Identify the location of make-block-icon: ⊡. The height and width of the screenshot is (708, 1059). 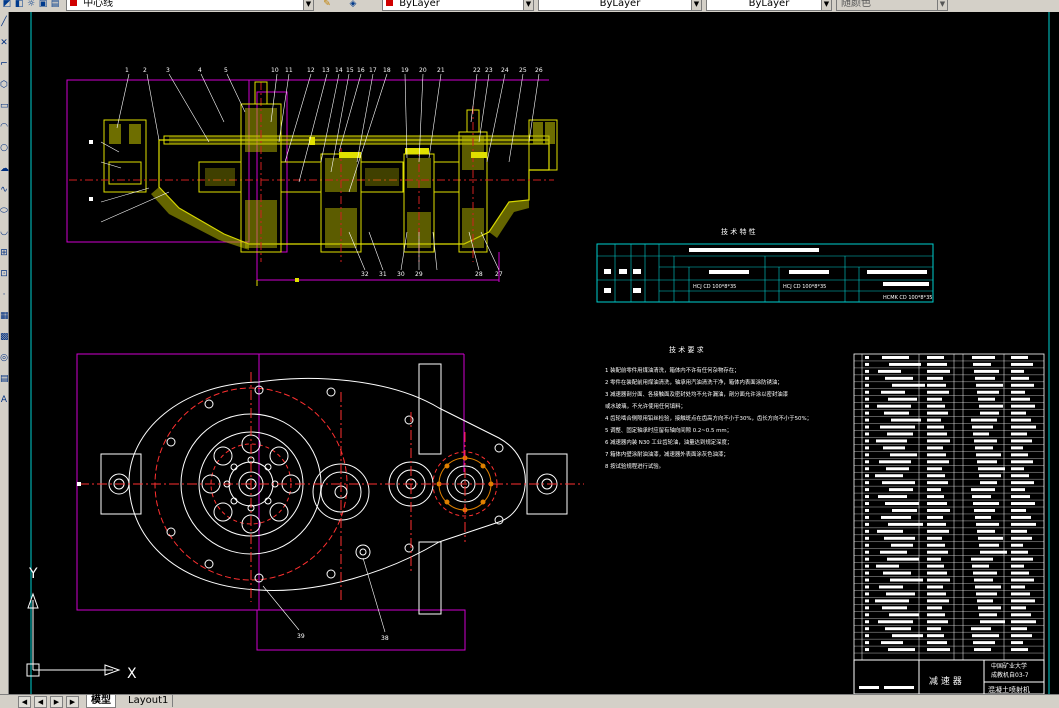
(4, 274).